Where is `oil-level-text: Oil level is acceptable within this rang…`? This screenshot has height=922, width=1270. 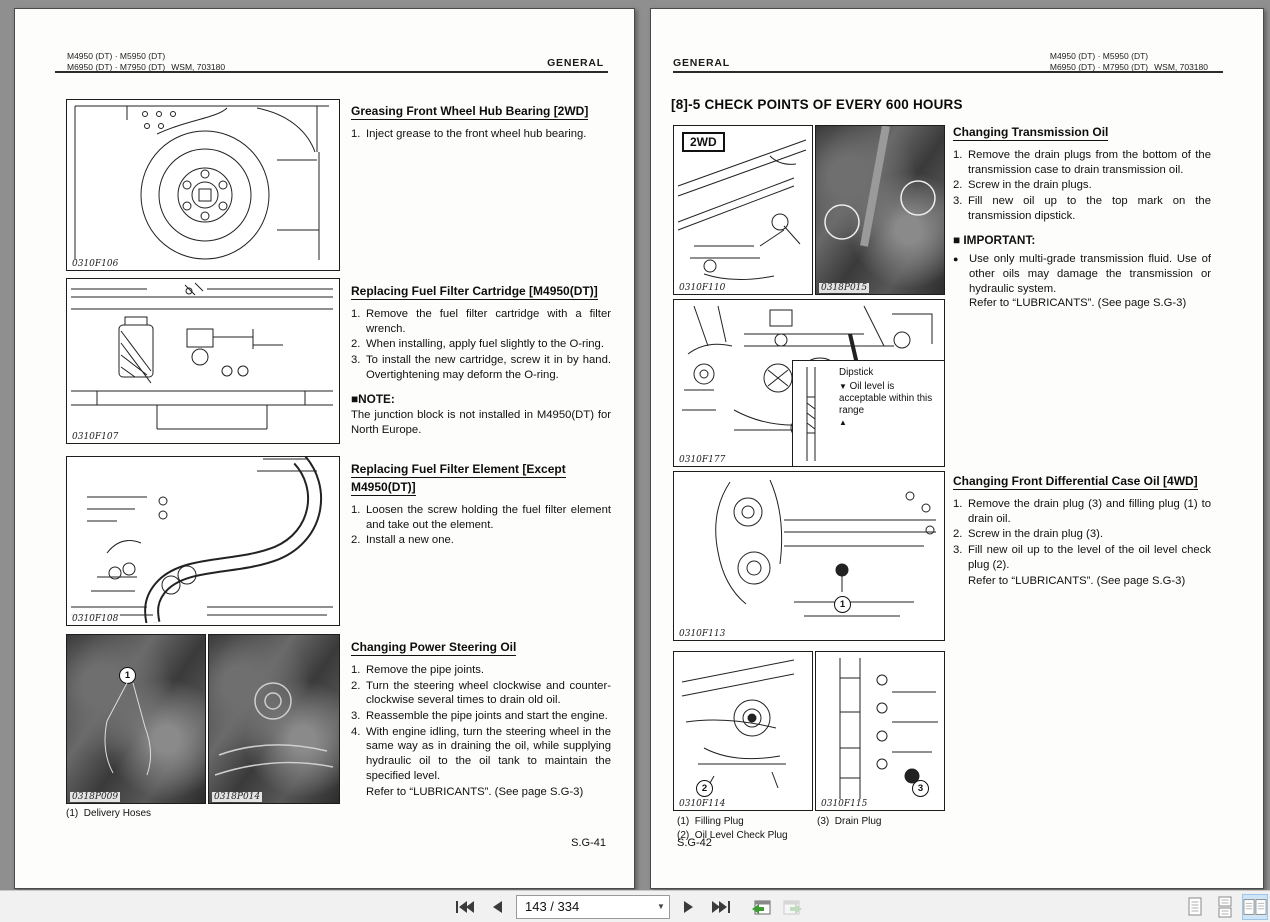
oil-level-text: Oil level is acceptable within this rang… is located at coordinates (886, 398).